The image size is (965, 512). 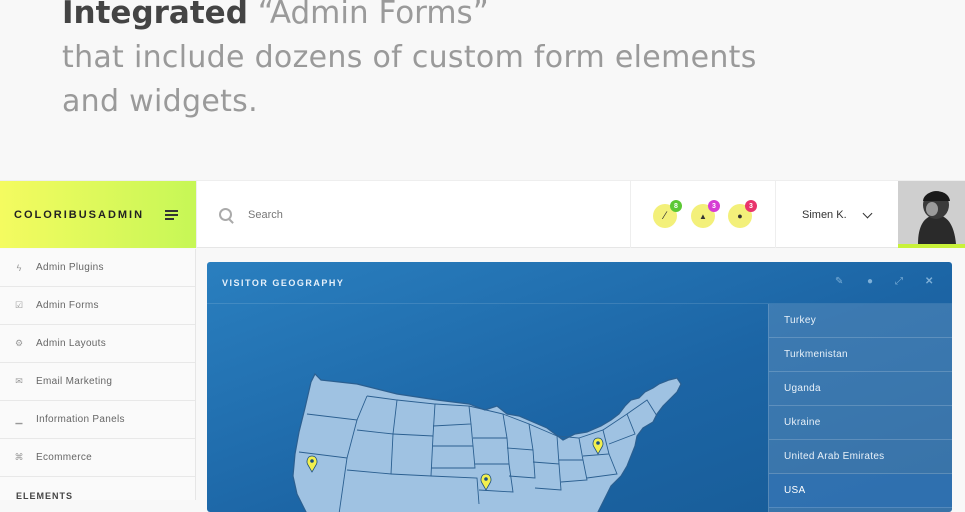 I want to click on sidebar-item-admin-layouts: ⚙ Admin Layouts, so click(x=97, y=344).